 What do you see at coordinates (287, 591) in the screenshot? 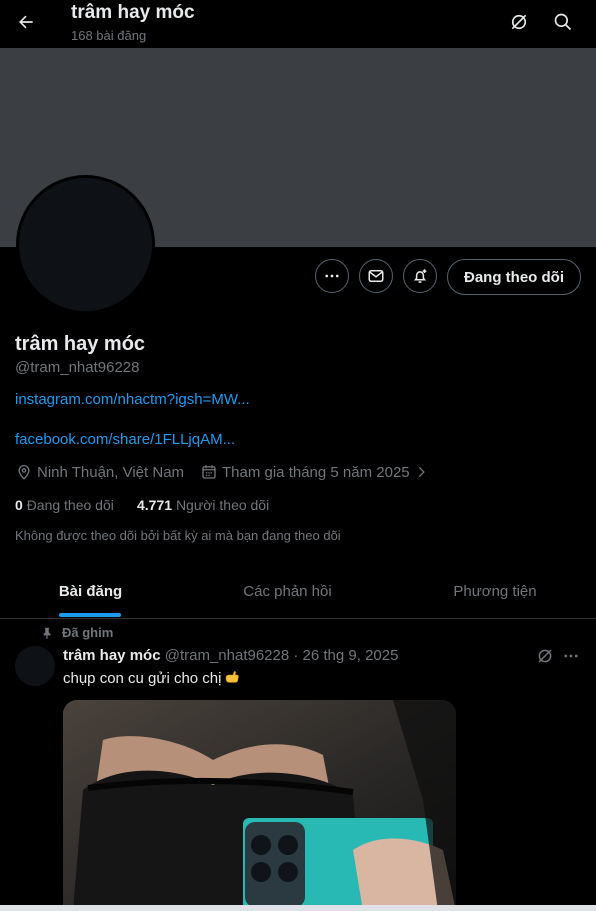
I see `tab-replies: Các phản hồi` at bounding box center [287, 591].